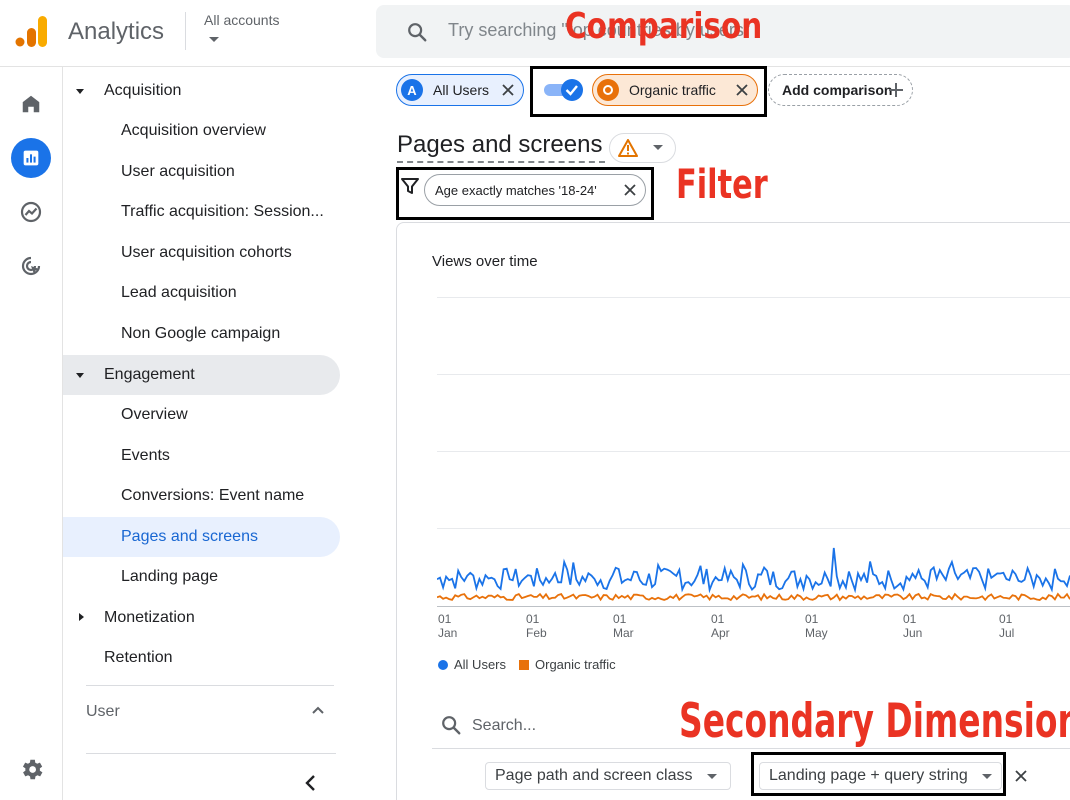 The width and height of the screenshot is (1070, 800). I want to click on chevron-left-icon, so click(311, 783).